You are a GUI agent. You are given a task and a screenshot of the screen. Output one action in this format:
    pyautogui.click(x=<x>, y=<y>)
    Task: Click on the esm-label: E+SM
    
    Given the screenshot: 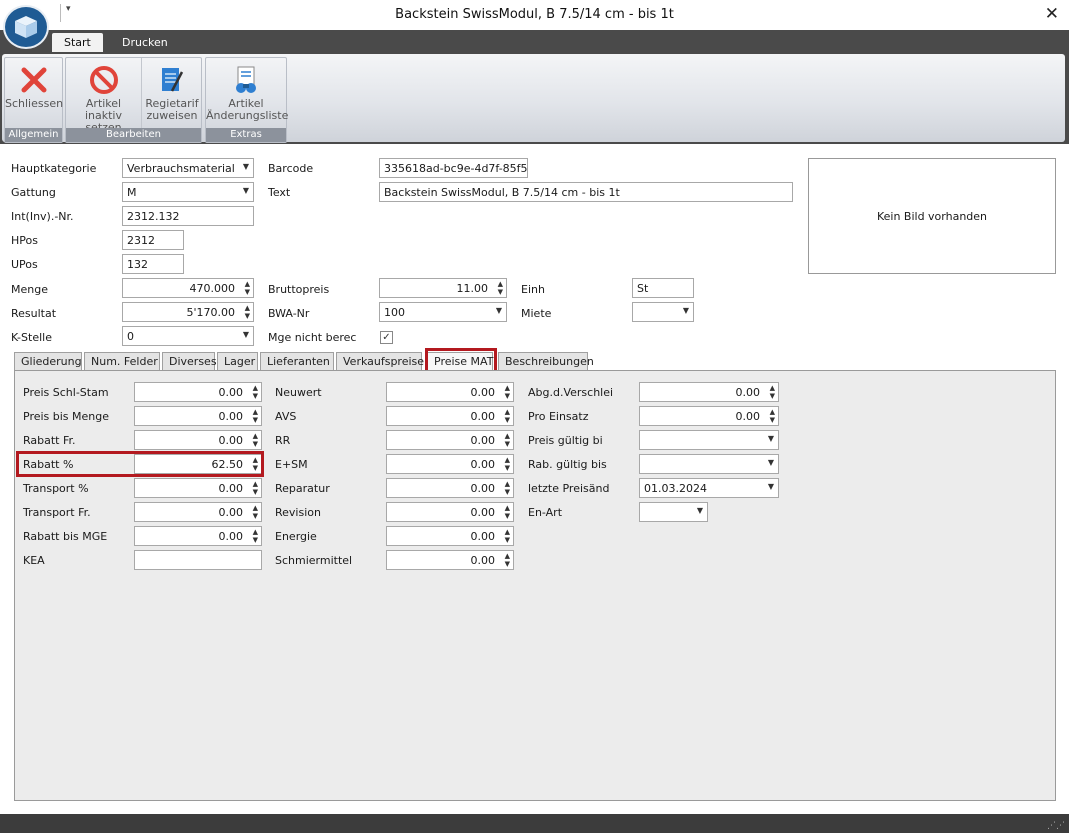 What is the action you would take?
    pyautogui.click(x=291, y=464)
    